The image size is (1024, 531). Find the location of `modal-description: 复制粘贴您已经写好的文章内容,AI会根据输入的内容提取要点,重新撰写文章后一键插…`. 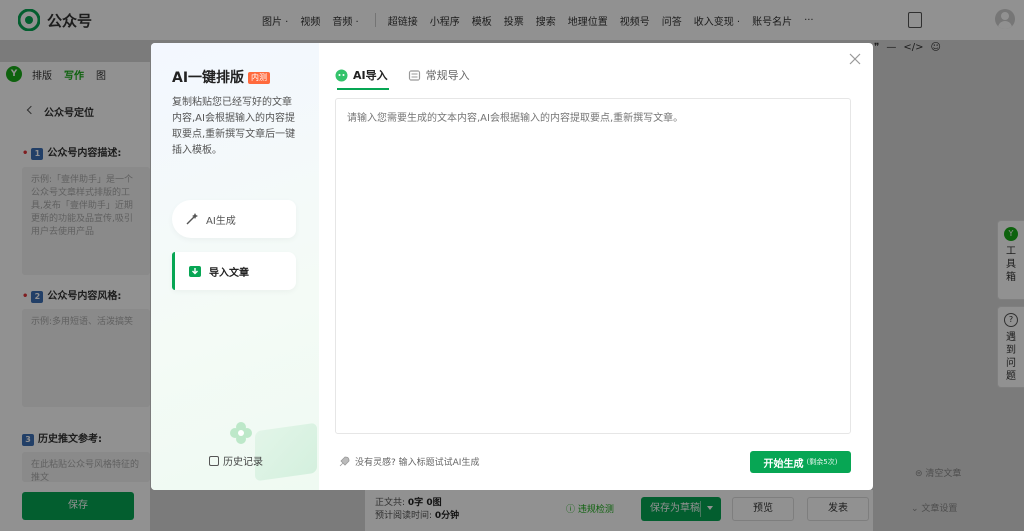

modal-description: 复制粘贴您已经写好的文章内容,AI会根据输入的内容提取要点,重新撰写文章后一键插… is located at coordinates (234, 126).